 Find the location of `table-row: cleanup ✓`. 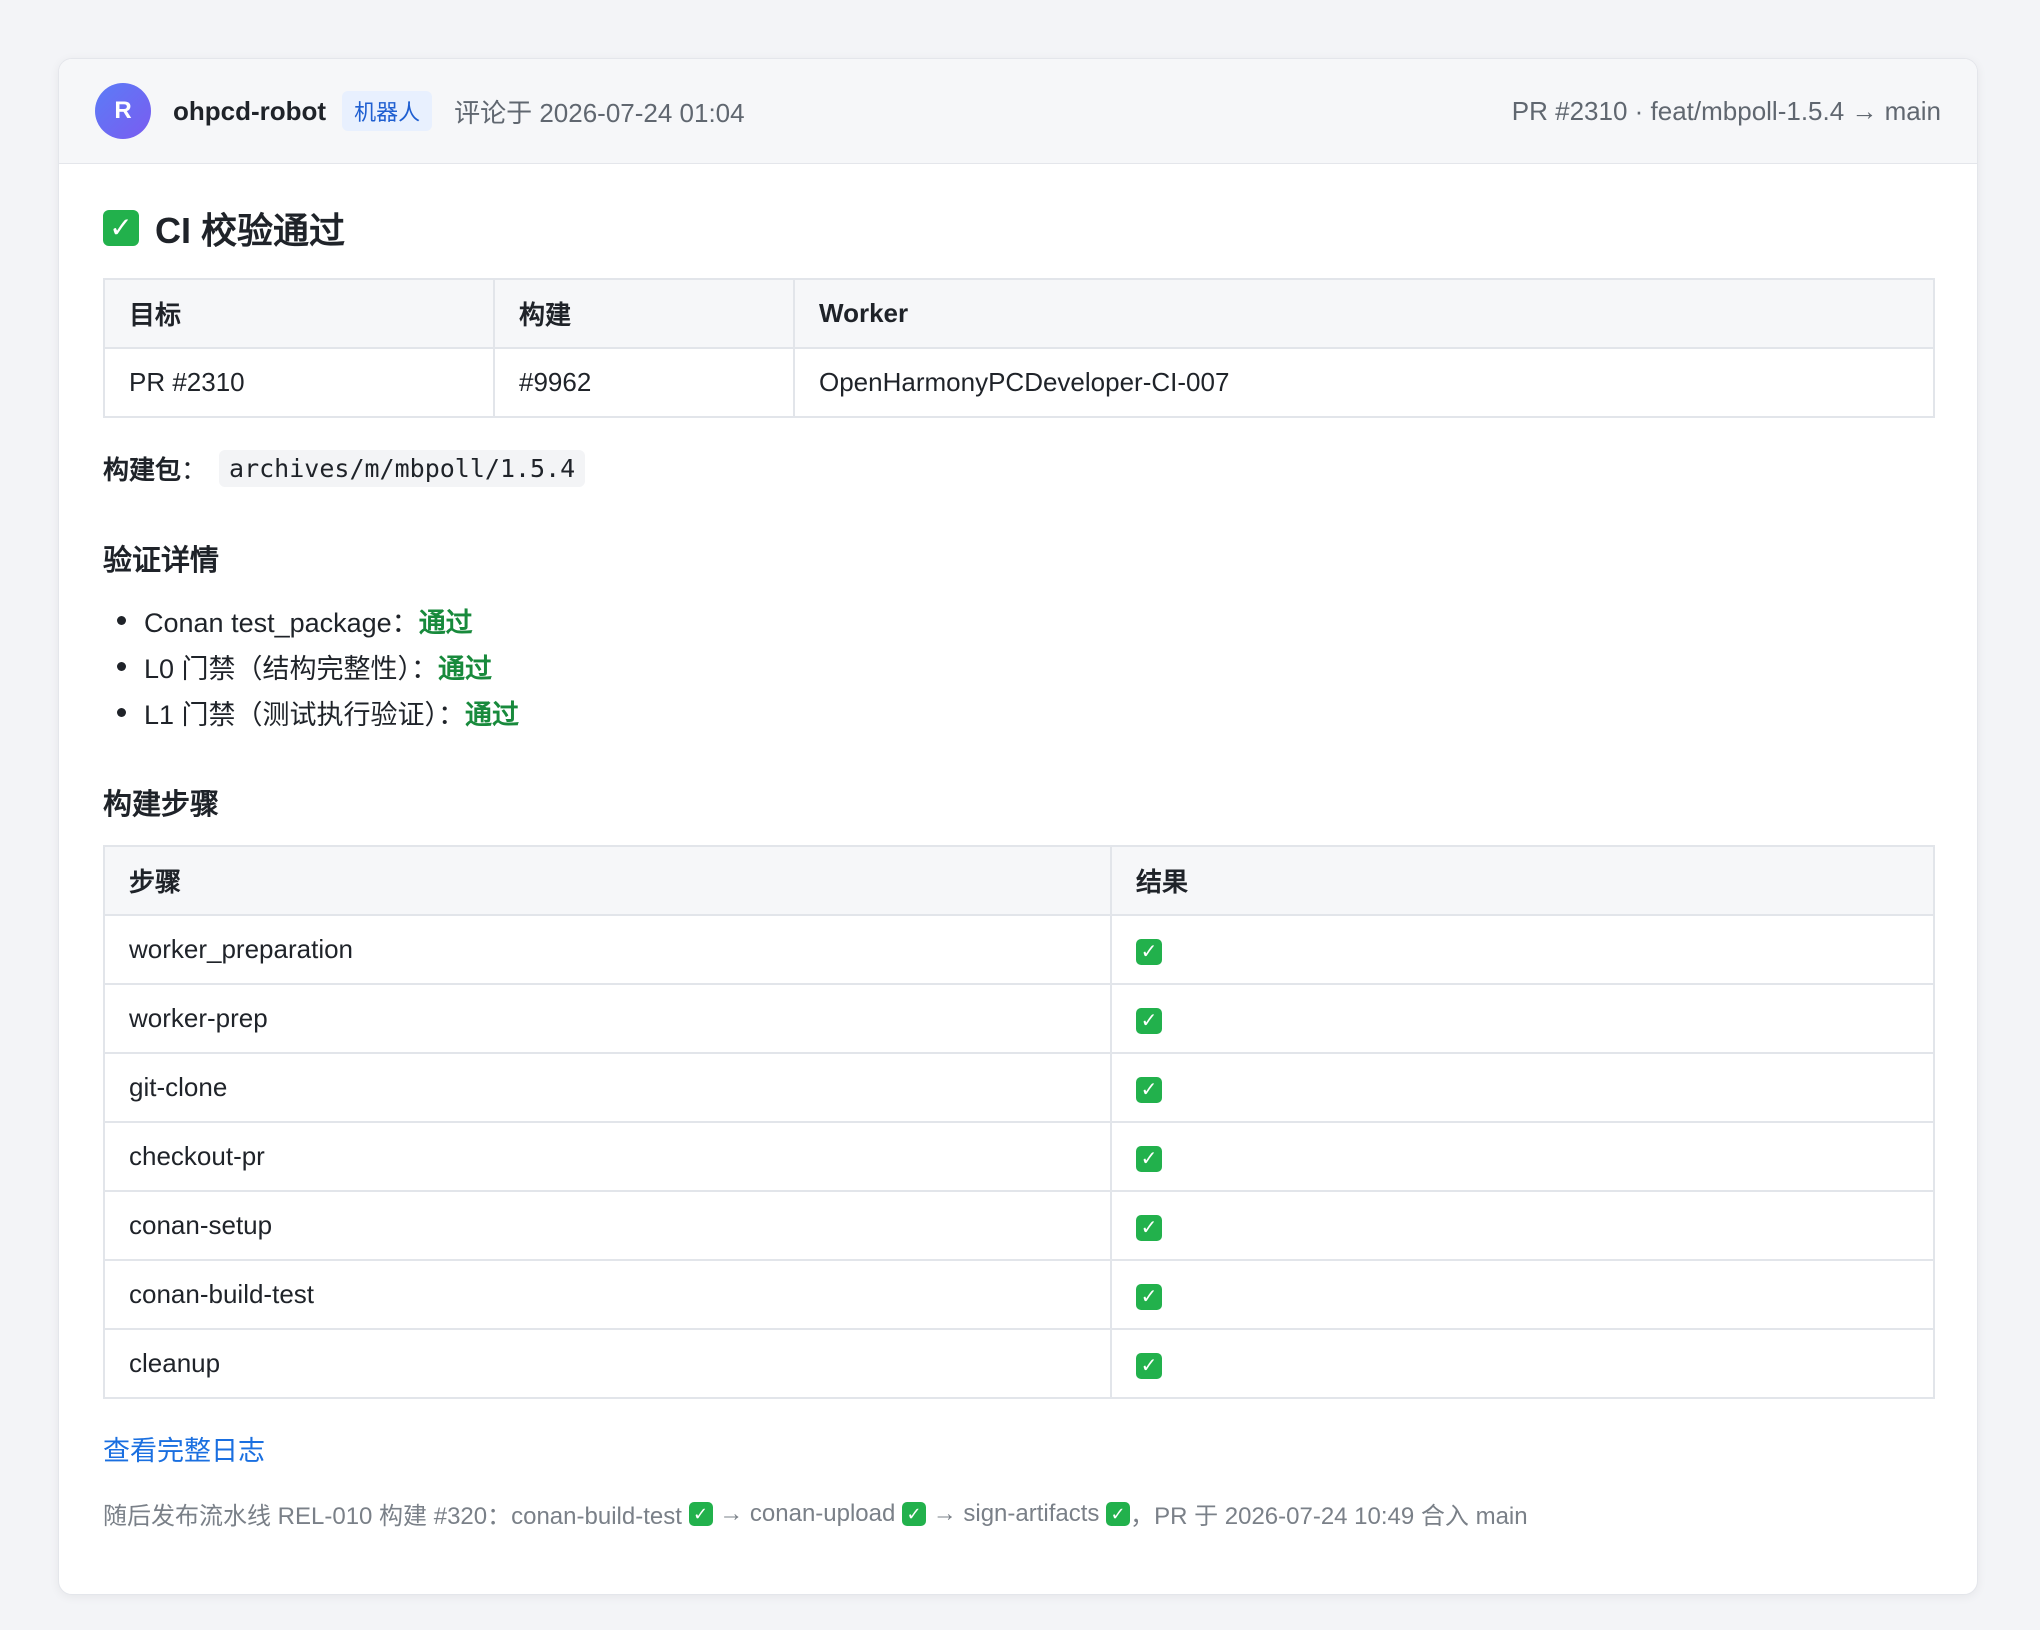

table-row: cleanup ✓ is located at coordinates (1019, 1363).